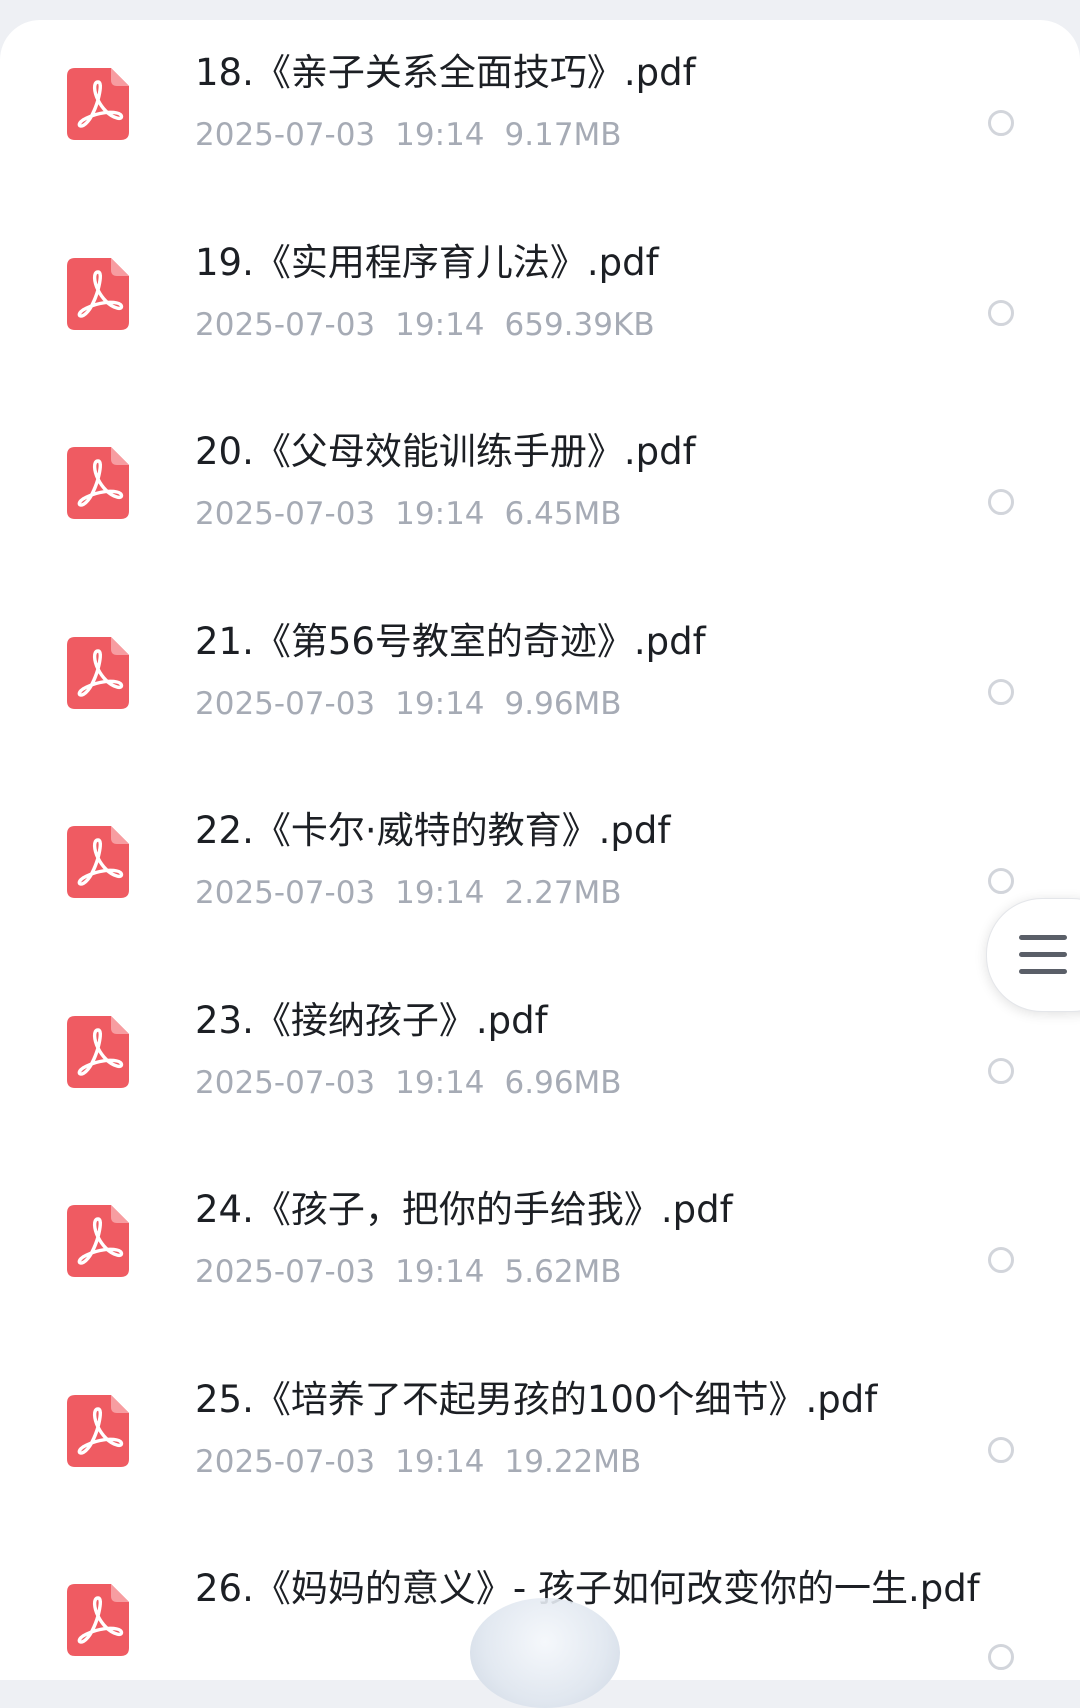  Describe the element at coordinates (545, 1653) in the screenshot. I see `floating-assistant-avatar` at that location.